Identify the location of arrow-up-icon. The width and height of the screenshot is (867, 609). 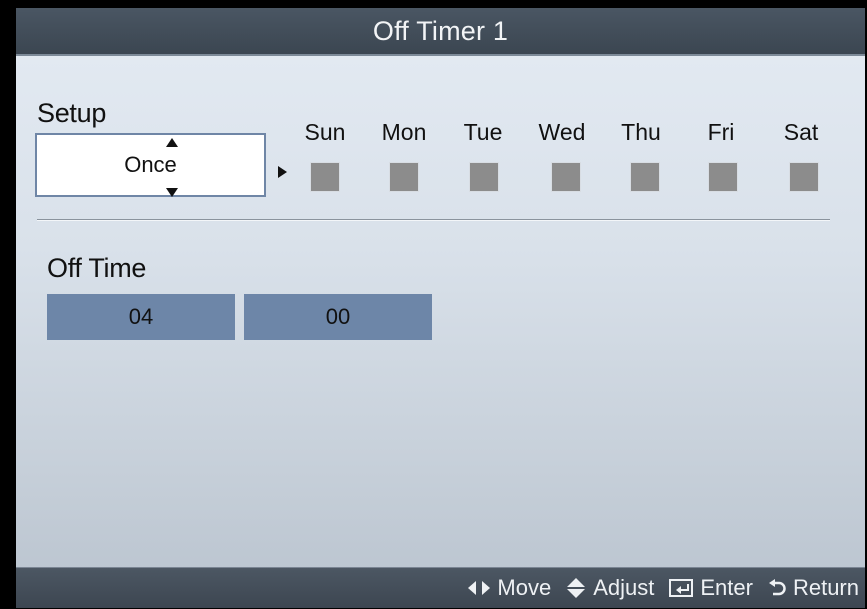
(172, 142).